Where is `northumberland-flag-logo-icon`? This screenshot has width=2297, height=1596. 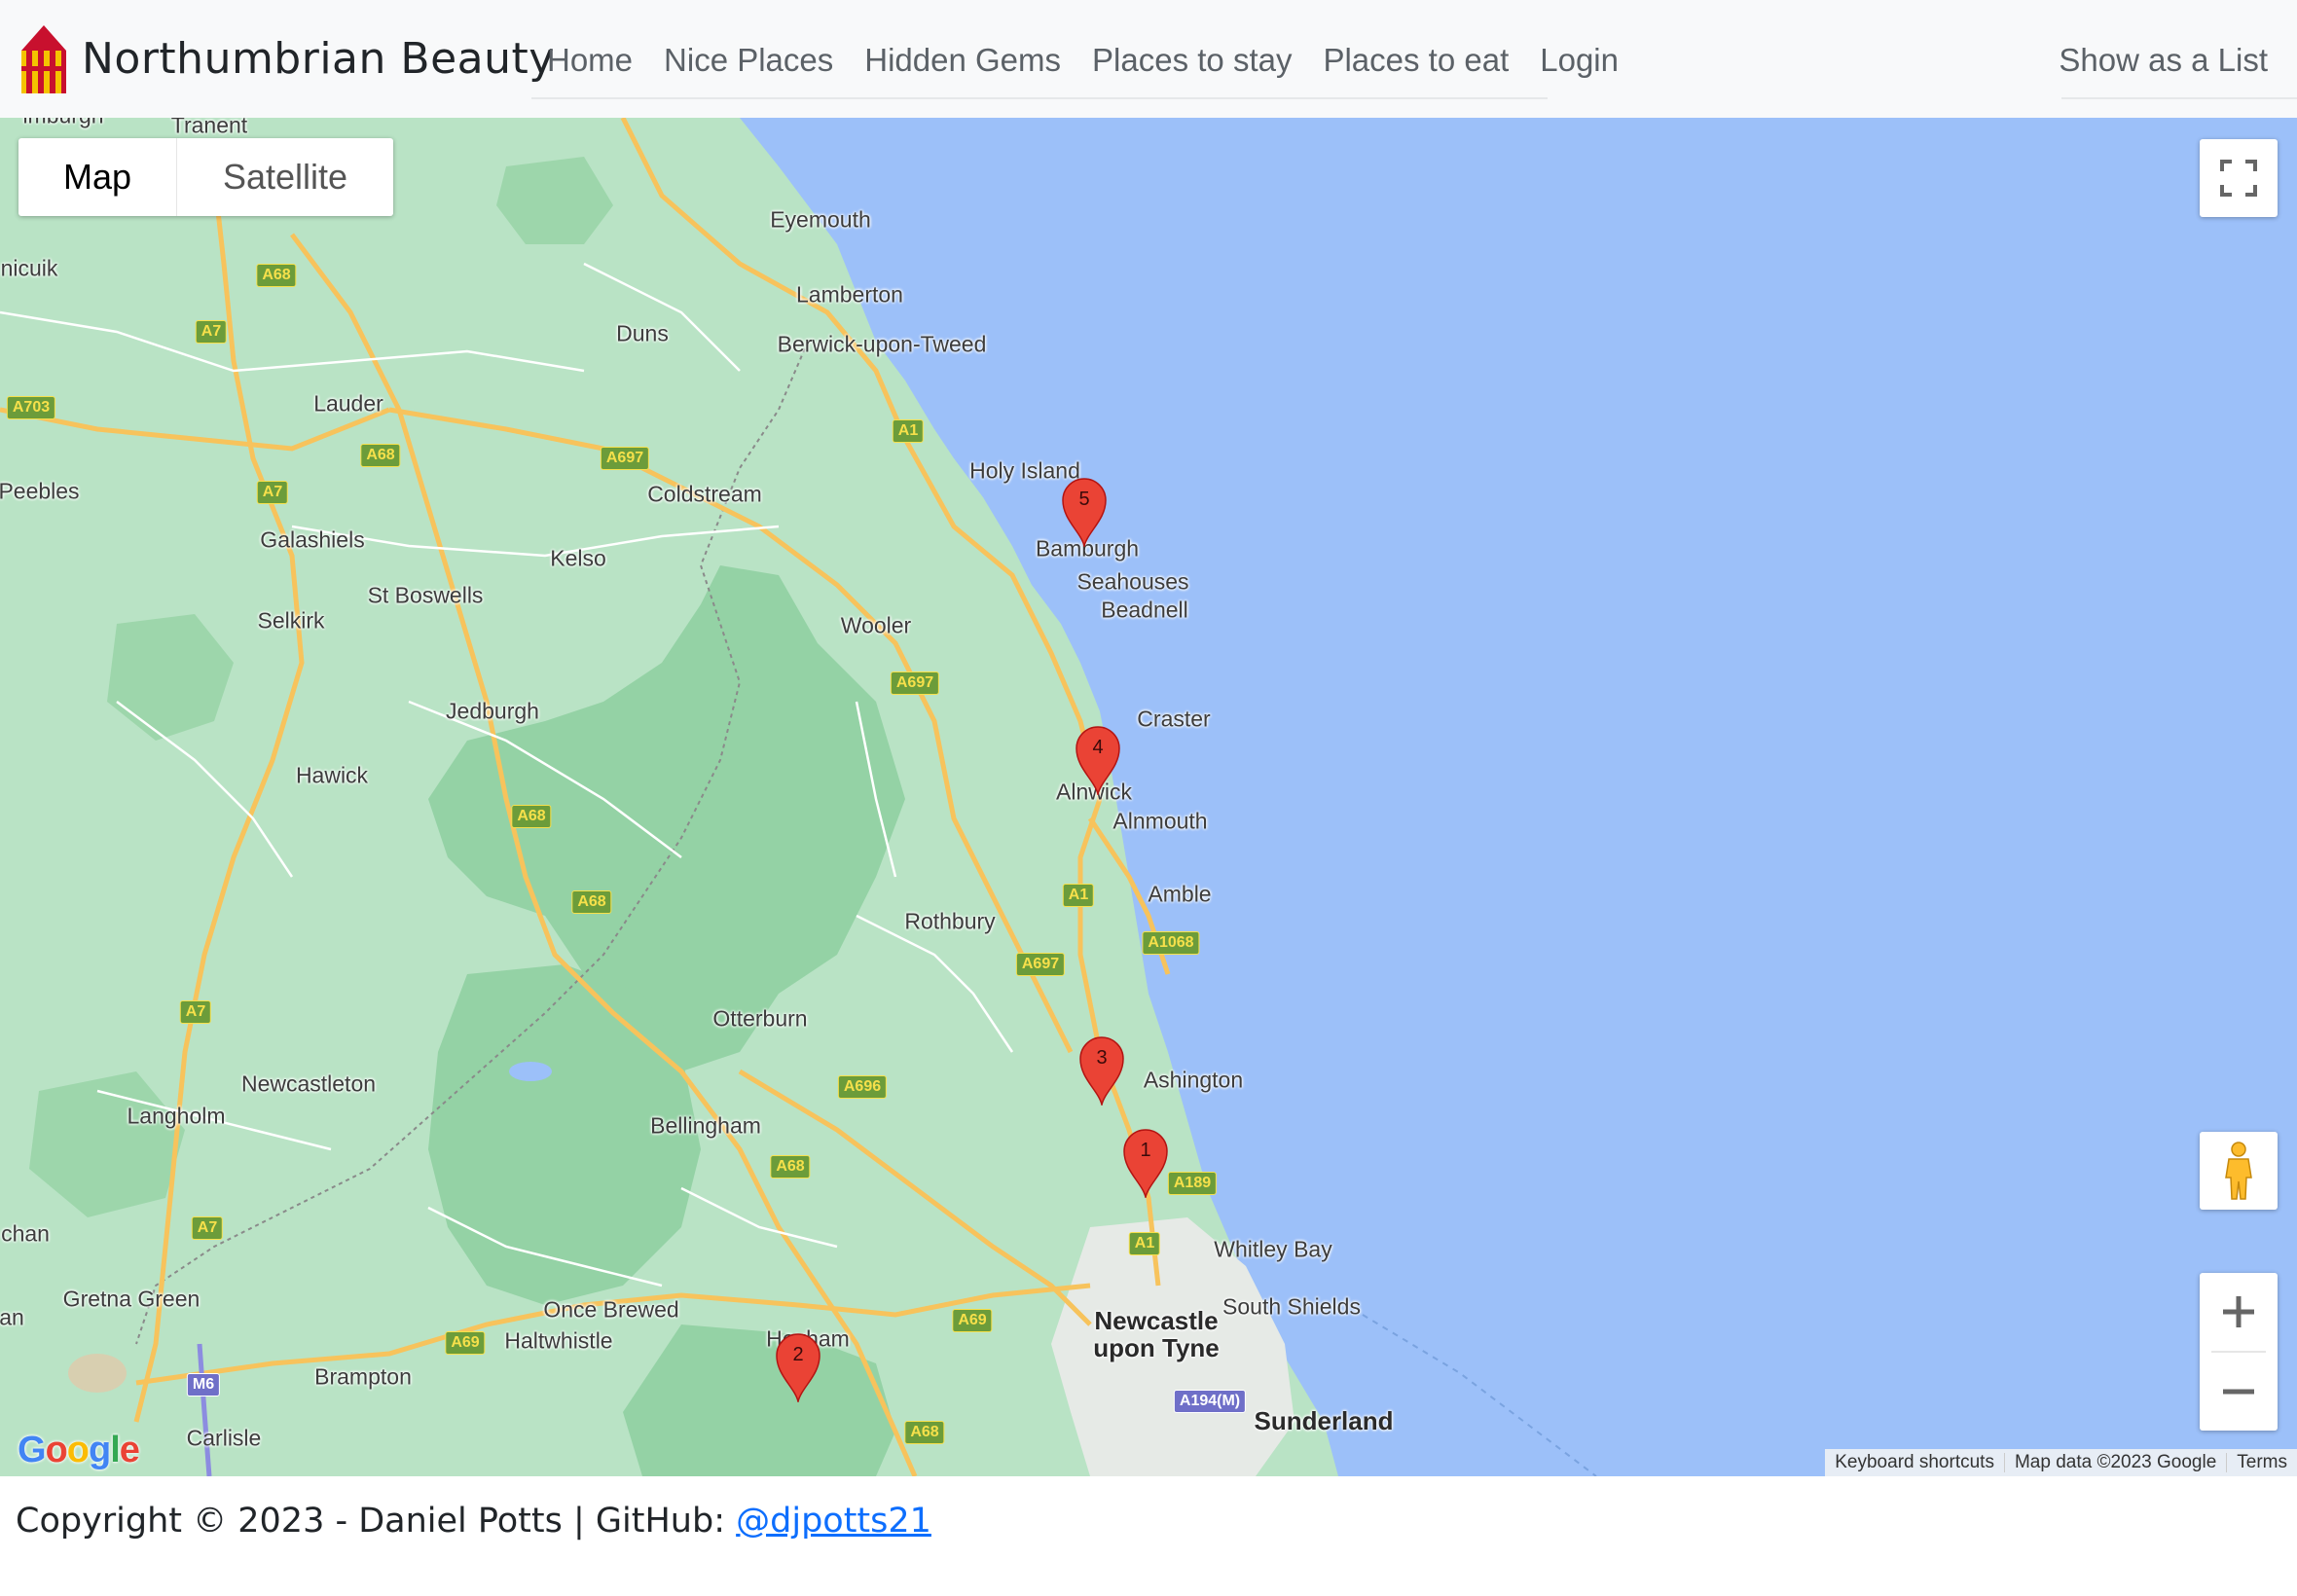
northumberland-flag-logo-icon is located at coordinates (44, 59).